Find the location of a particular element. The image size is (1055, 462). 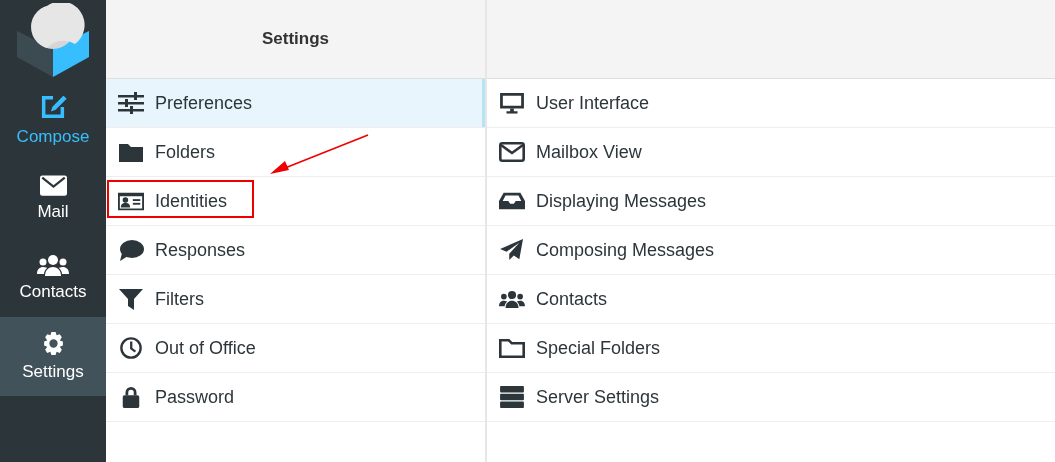

filter-icon is located at coordinates (131, 299).